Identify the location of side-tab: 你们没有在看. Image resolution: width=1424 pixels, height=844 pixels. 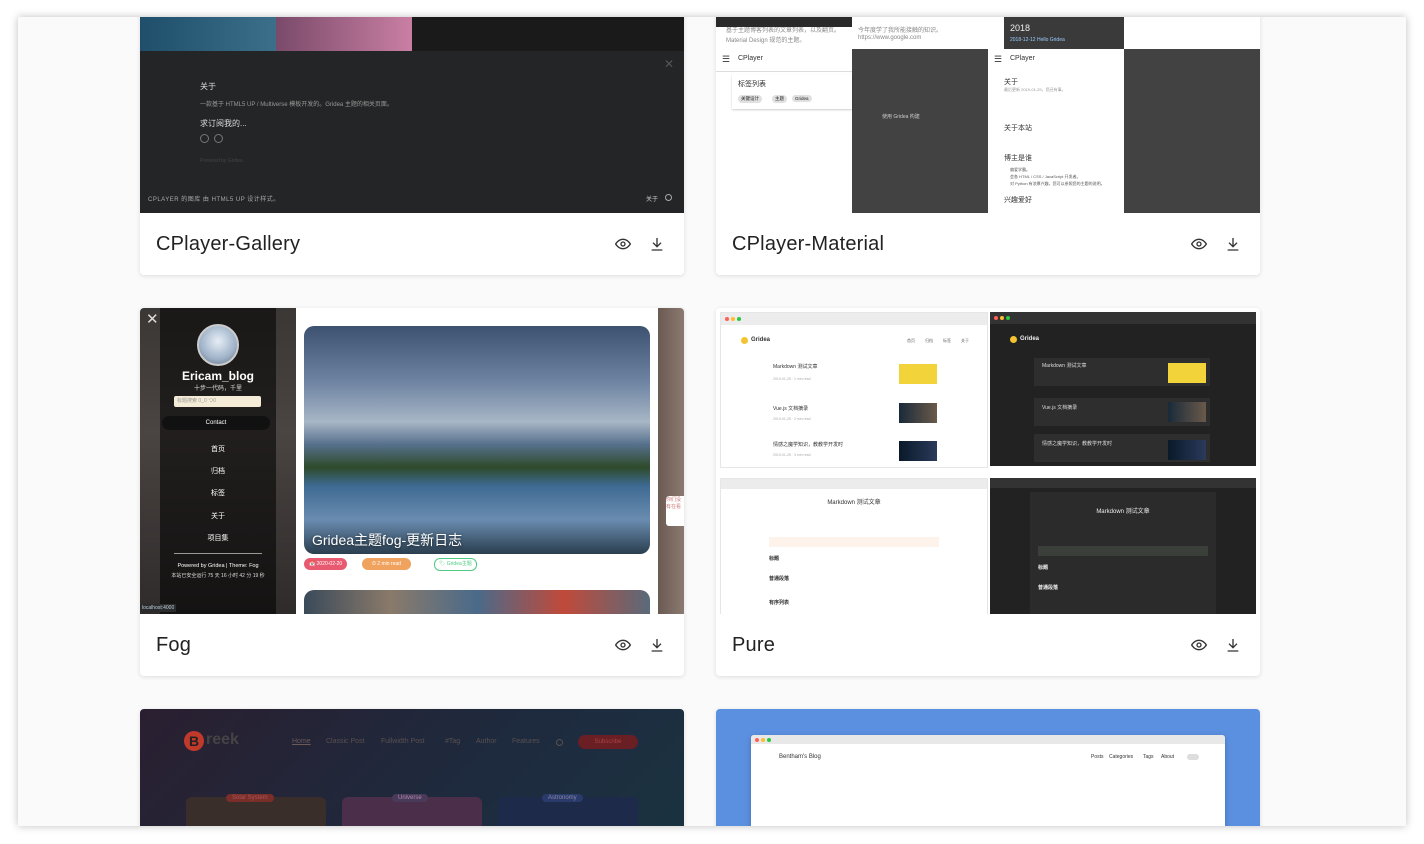
(675, 511).